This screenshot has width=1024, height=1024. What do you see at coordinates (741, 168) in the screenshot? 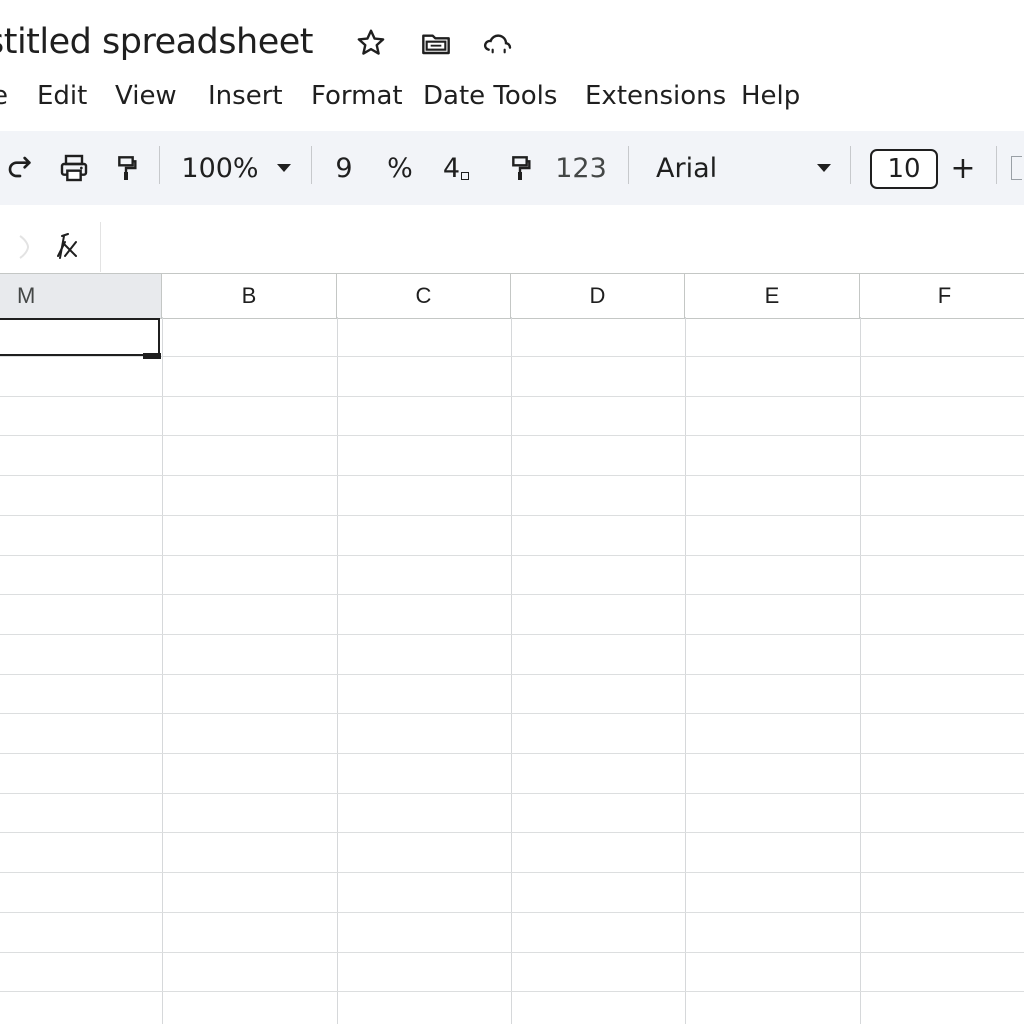
I see `font-family-select: Arial` at bounding box center [741, 168].